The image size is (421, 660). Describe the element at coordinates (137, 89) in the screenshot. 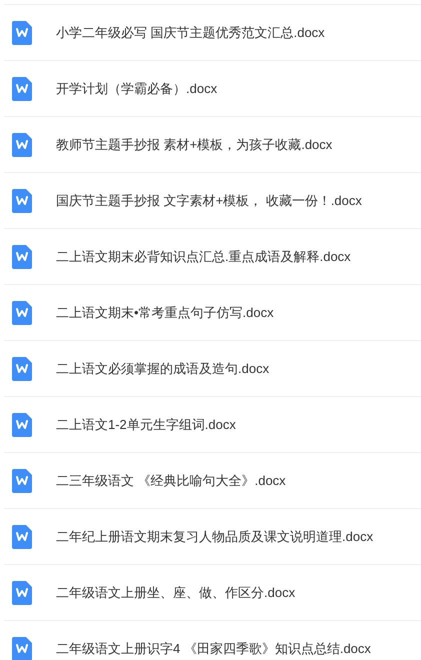

I see `file-name: 开学计划（学霸必备）.docx` at that location.